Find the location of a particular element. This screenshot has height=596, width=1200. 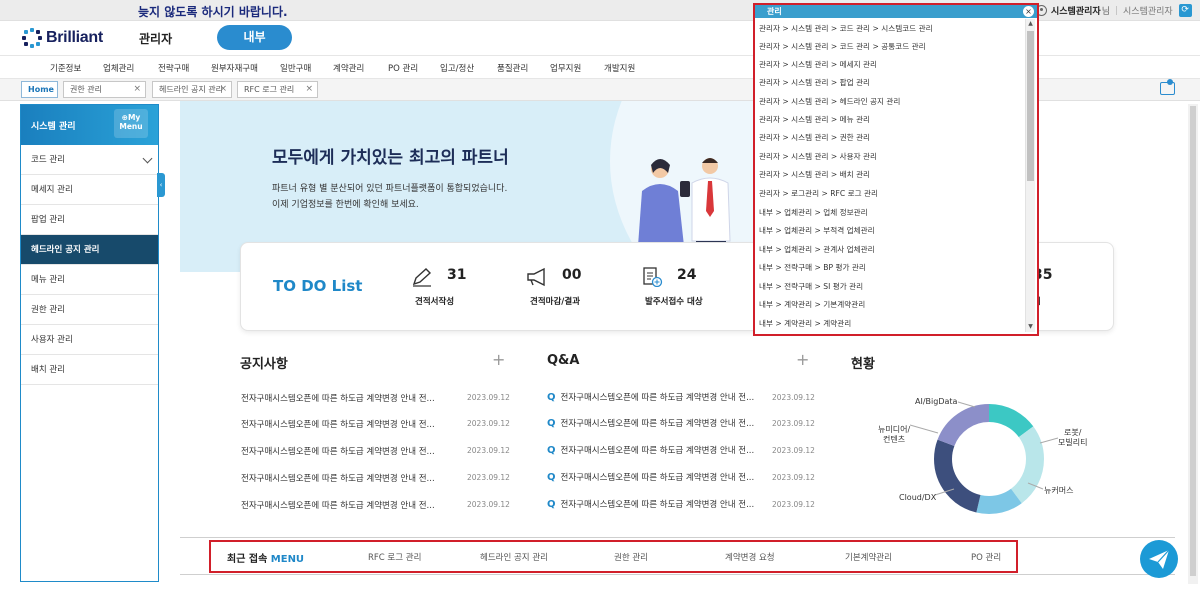

sidebar-item-code: 코드 관리 is located at coordinates (89, 160).